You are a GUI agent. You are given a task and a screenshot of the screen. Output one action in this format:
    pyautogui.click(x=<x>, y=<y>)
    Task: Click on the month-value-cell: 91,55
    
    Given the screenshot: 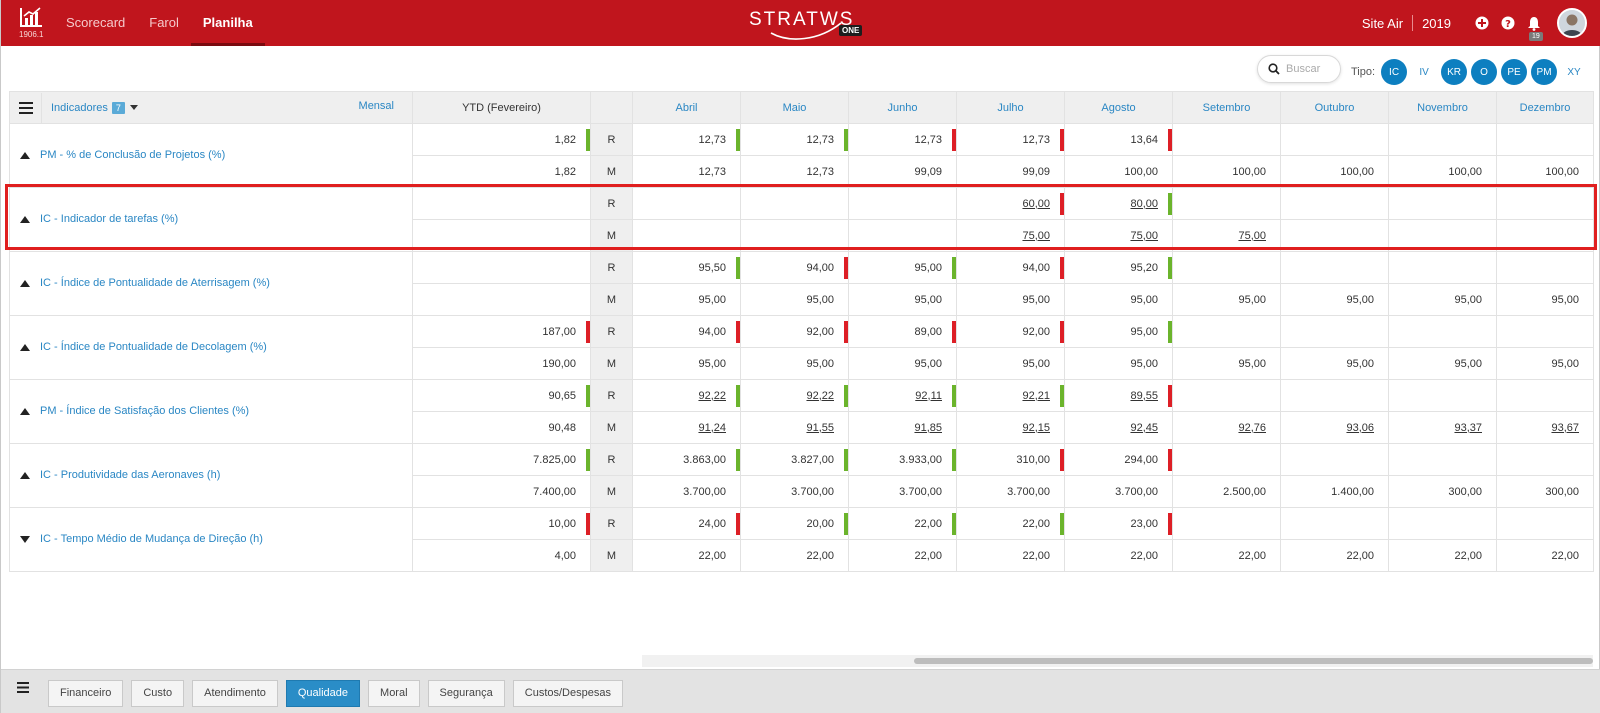 What is the action you would take?
    pyautogui.click(x=794, y=427)
    